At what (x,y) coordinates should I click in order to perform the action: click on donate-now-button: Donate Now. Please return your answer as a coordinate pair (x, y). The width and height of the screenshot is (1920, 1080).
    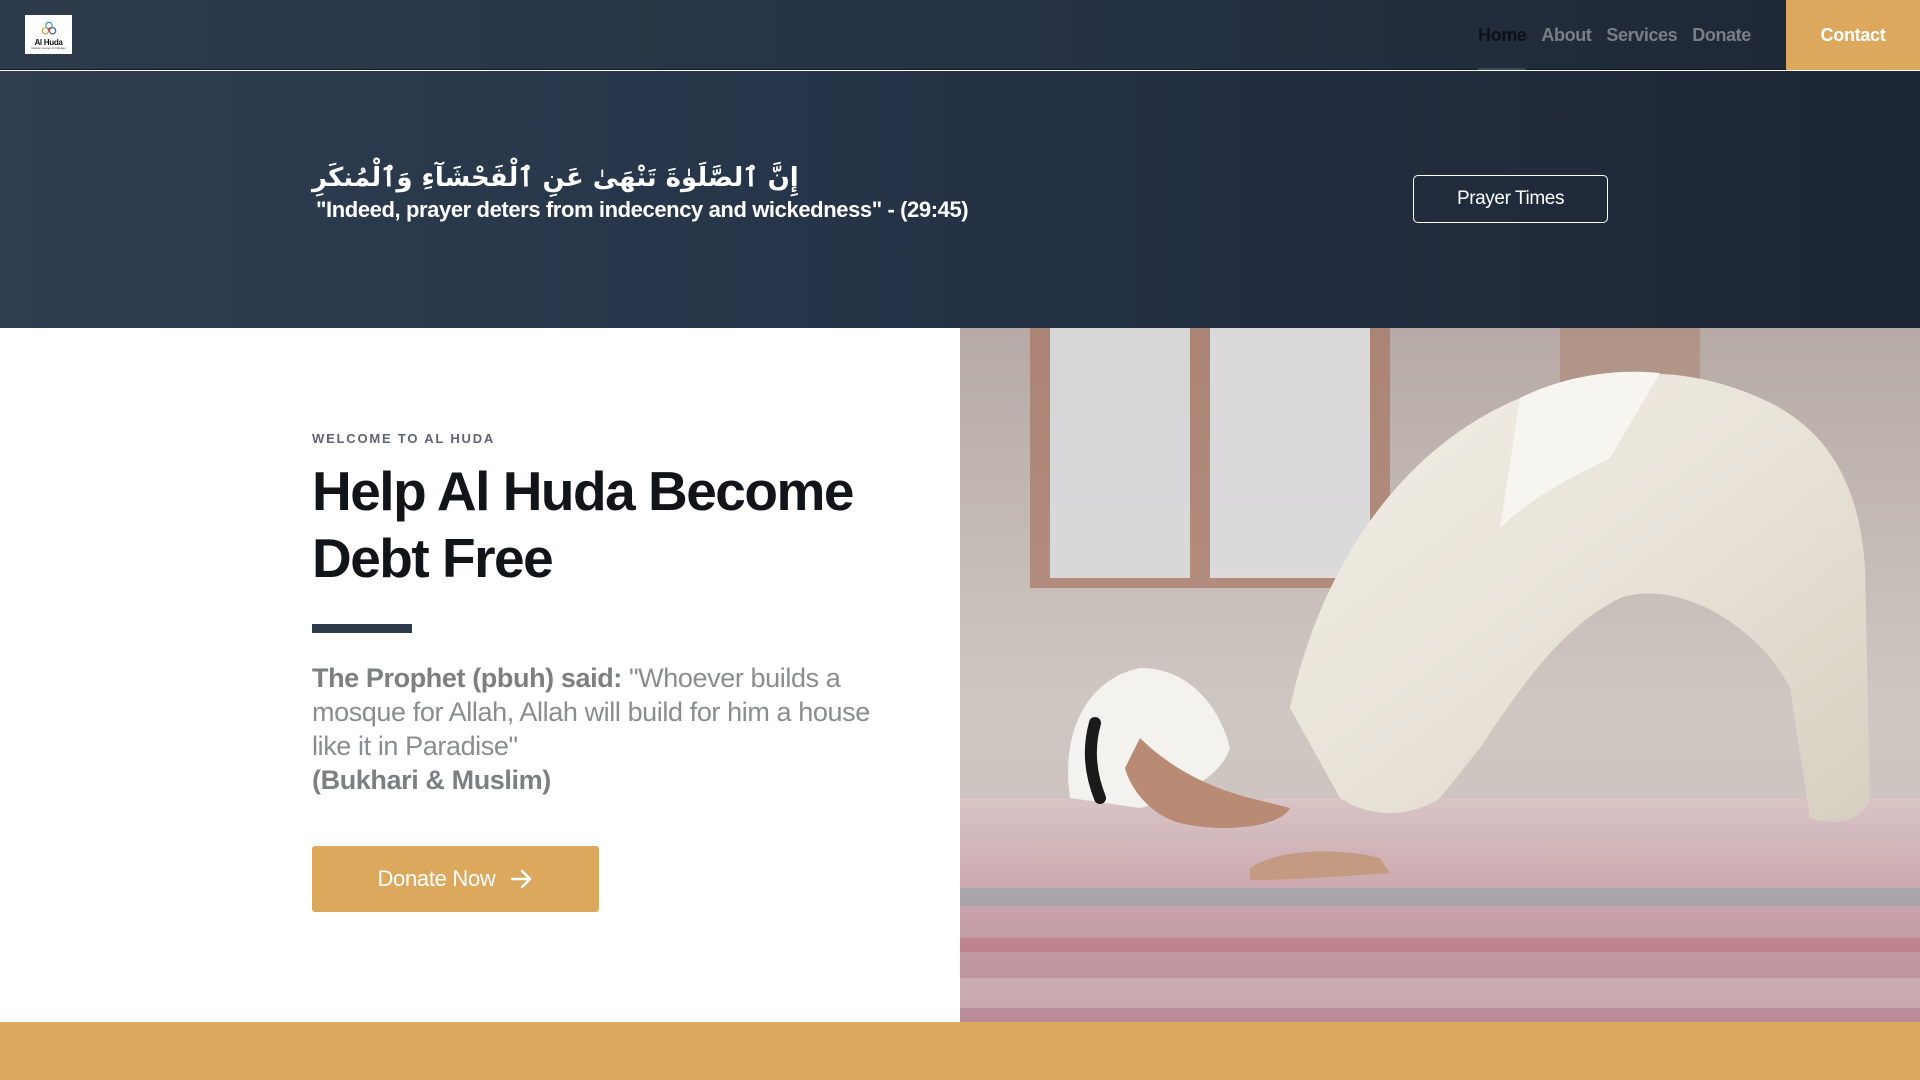
    Looking at the image, I should click on (455, 879).